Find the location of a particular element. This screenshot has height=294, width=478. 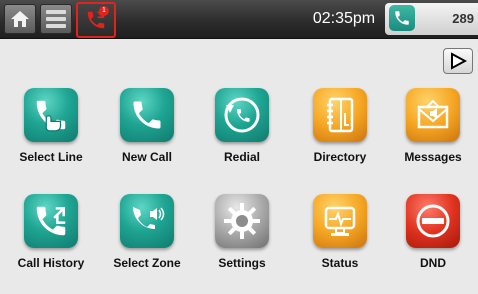

menu-list-icon is located at coordinates (56, 19).